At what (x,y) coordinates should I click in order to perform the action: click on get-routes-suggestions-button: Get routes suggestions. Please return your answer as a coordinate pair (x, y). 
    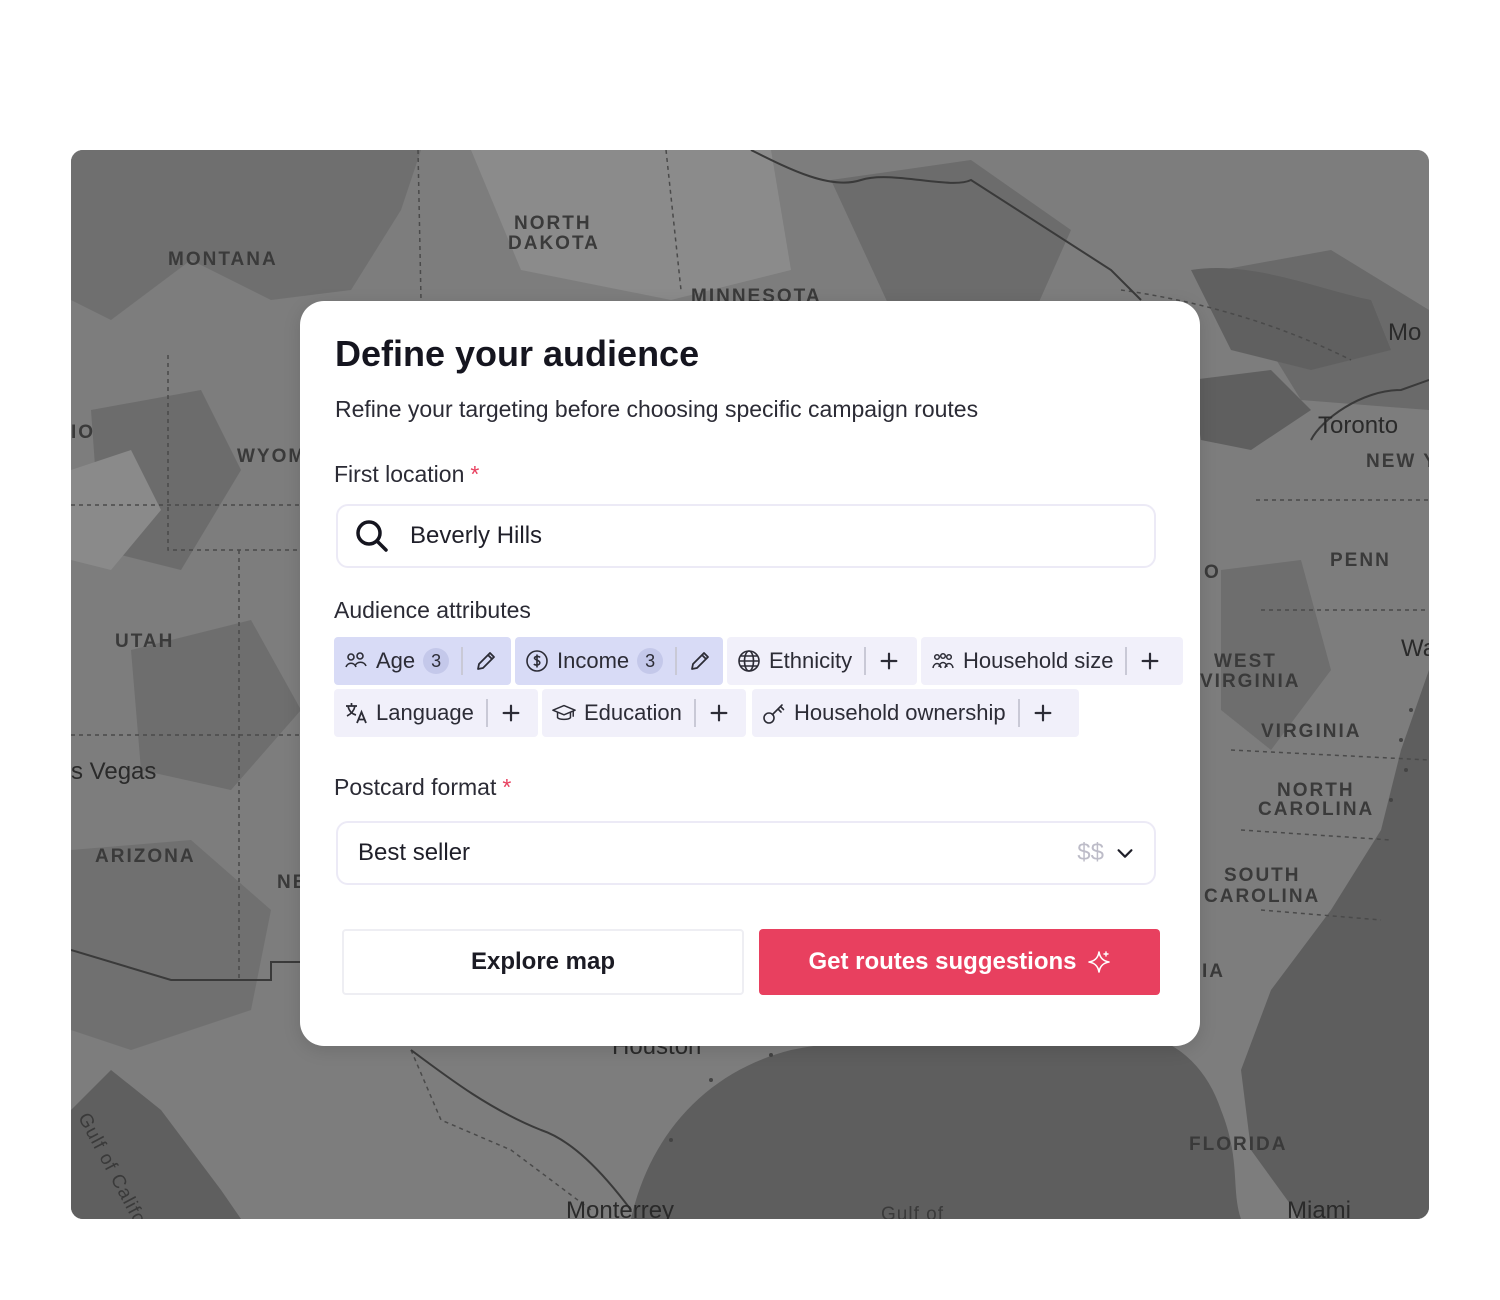
    Looking at the image, I should click on (959, 962).